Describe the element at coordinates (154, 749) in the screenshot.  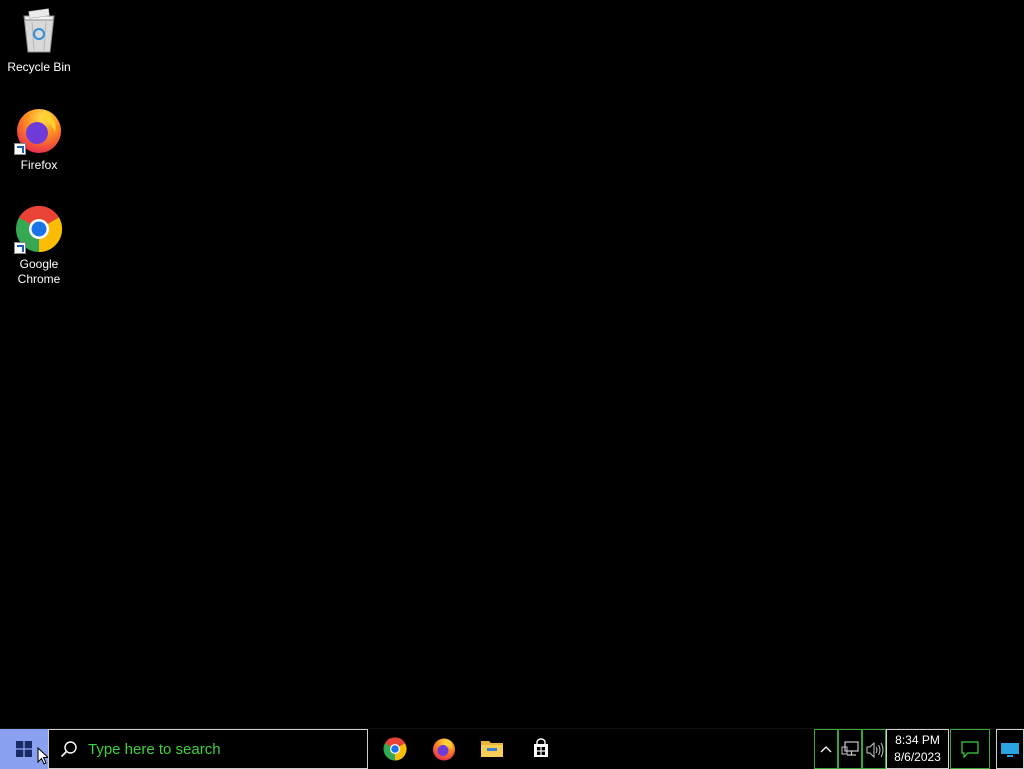
I see `search-placeholder: Type here to search` at that location.